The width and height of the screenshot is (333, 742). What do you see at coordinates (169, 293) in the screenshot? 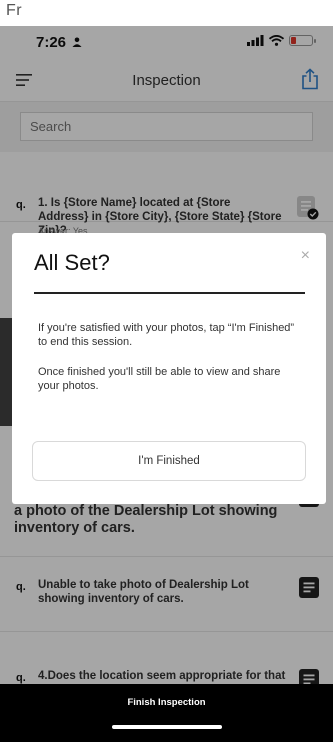
I see `modal-divider` at bounding box center [169, 293].